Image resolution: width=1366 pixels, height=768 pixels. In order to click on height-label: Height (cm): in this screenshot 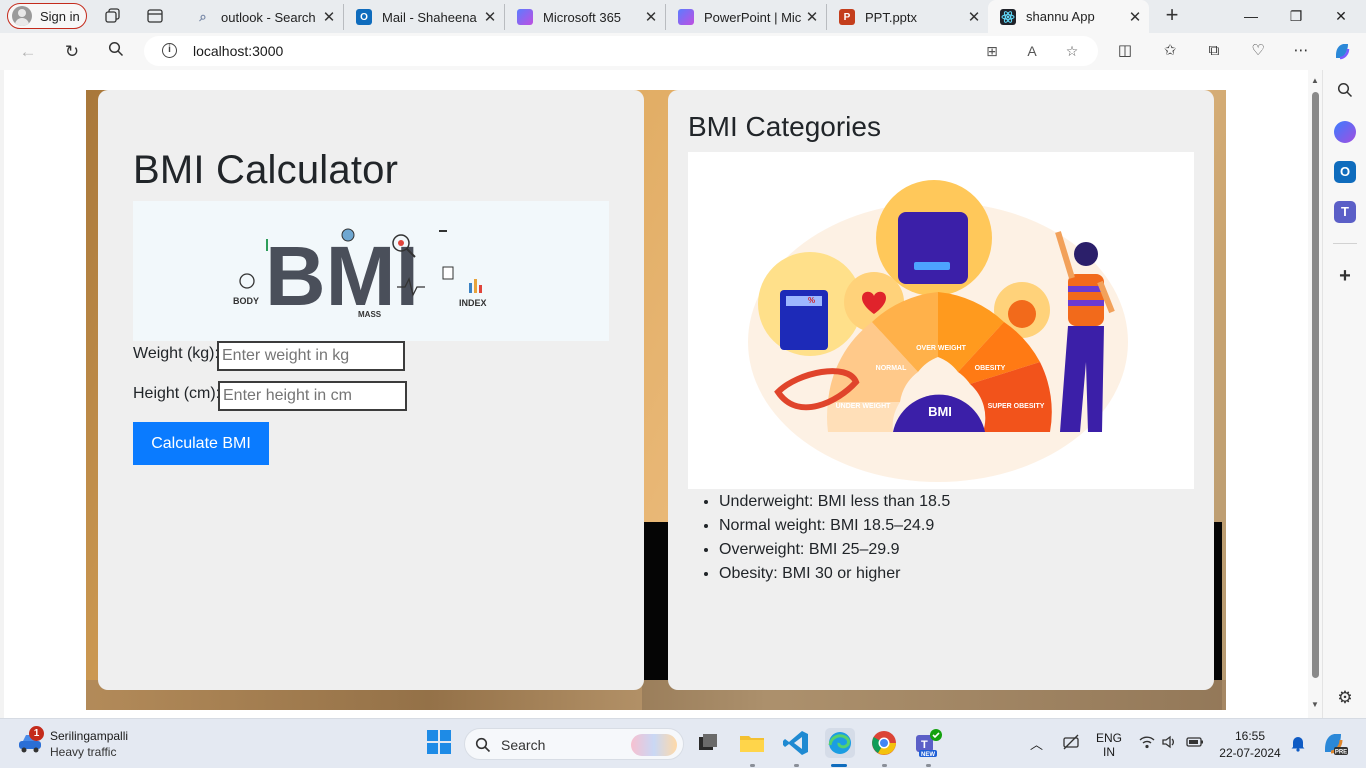, I will do `click(177, 393)`.